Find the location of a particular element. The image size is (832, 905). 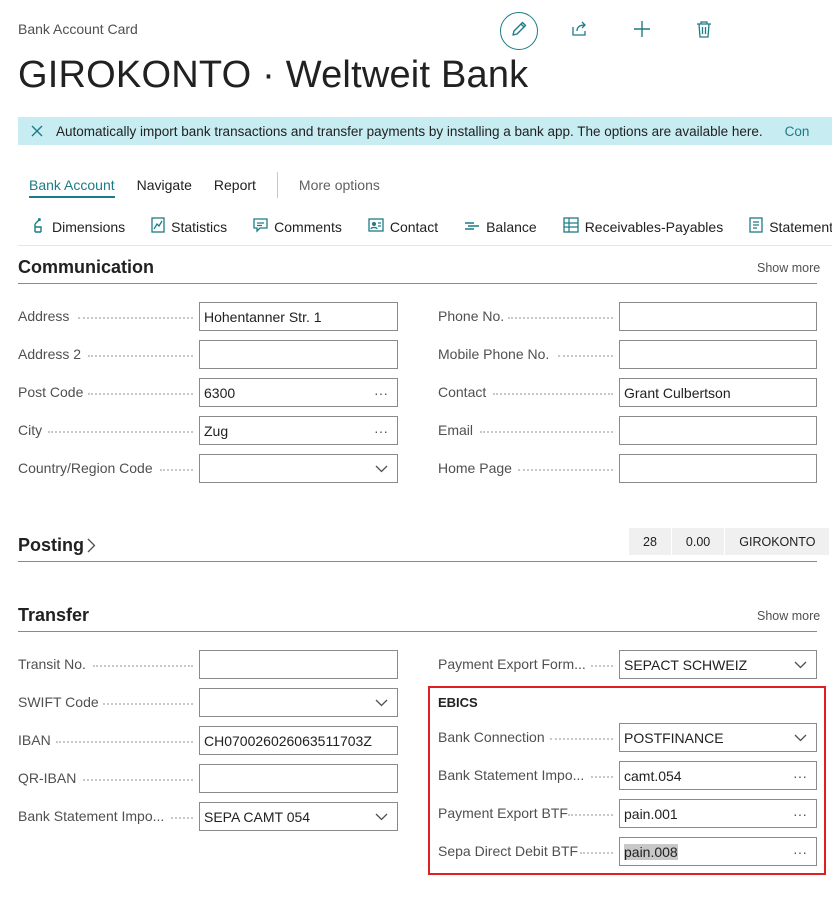

phone-no-input is located at coordinates (718, 316).